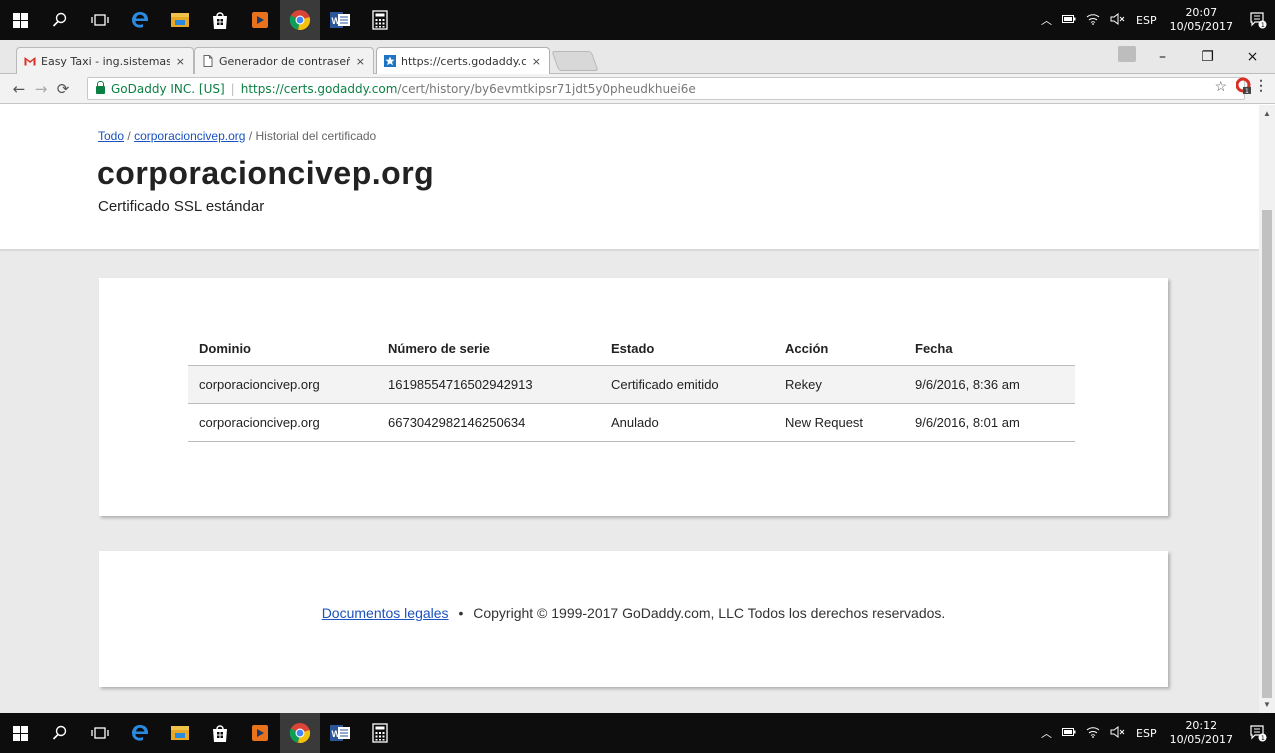 This screenshot has width=1275, height=753. I want to click on breadcrumb-link-all: Todo, so click(111, 136).